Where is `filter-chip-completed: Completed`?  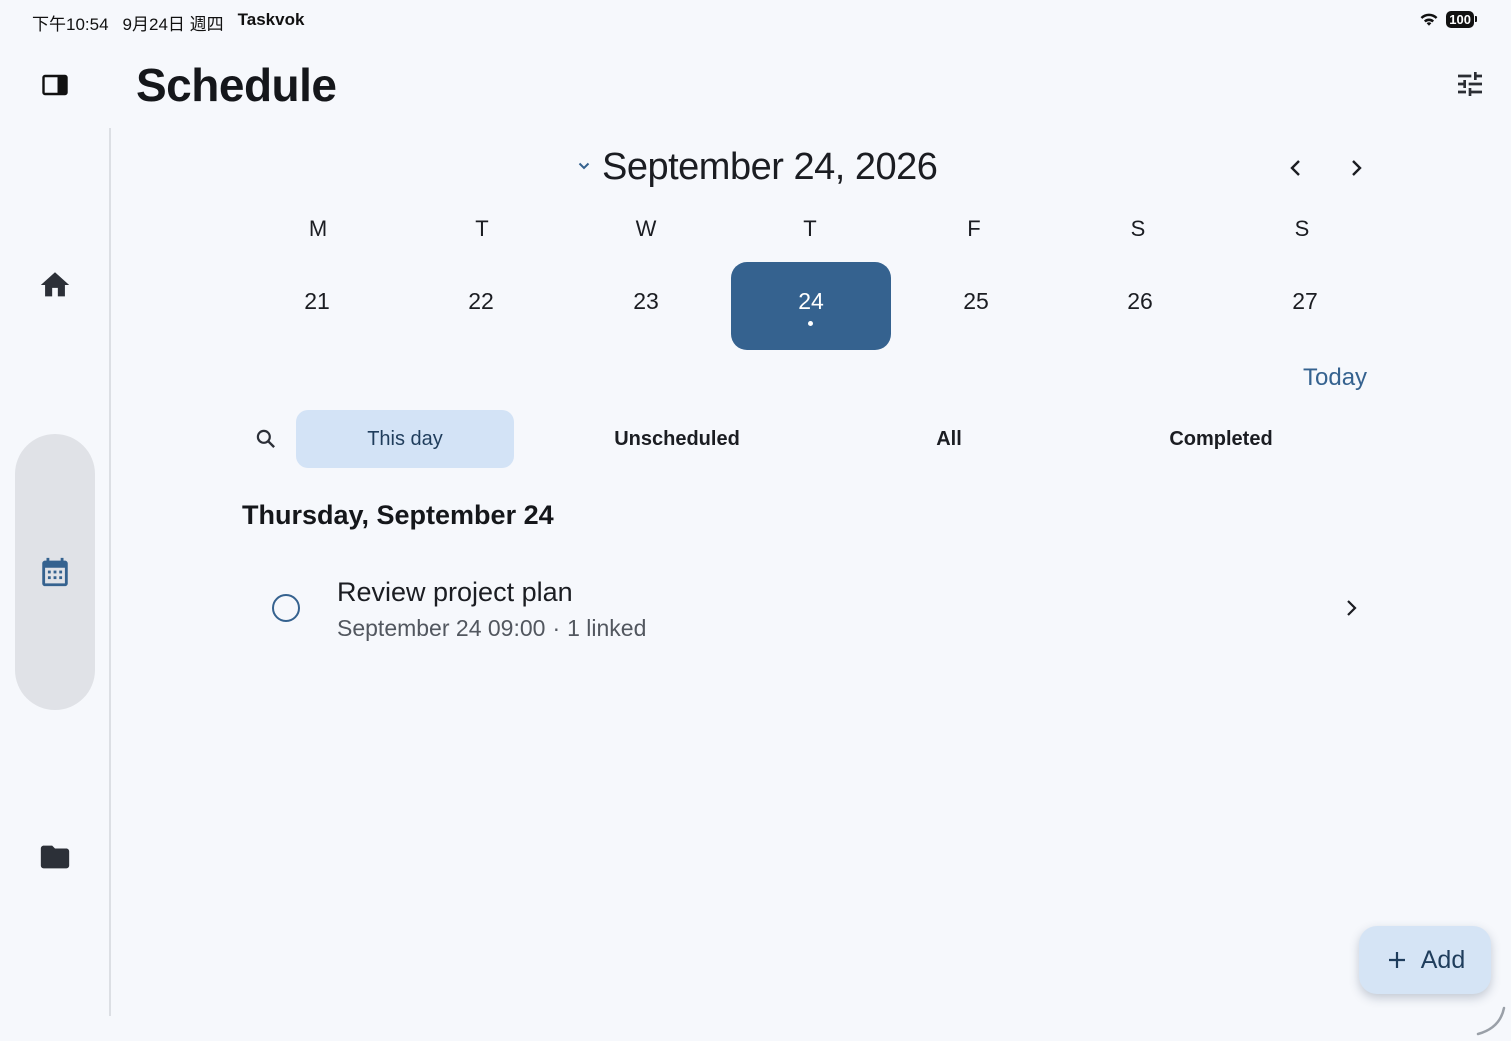
filter-chip-completed: Completed is located at coordinates (1221, 439).